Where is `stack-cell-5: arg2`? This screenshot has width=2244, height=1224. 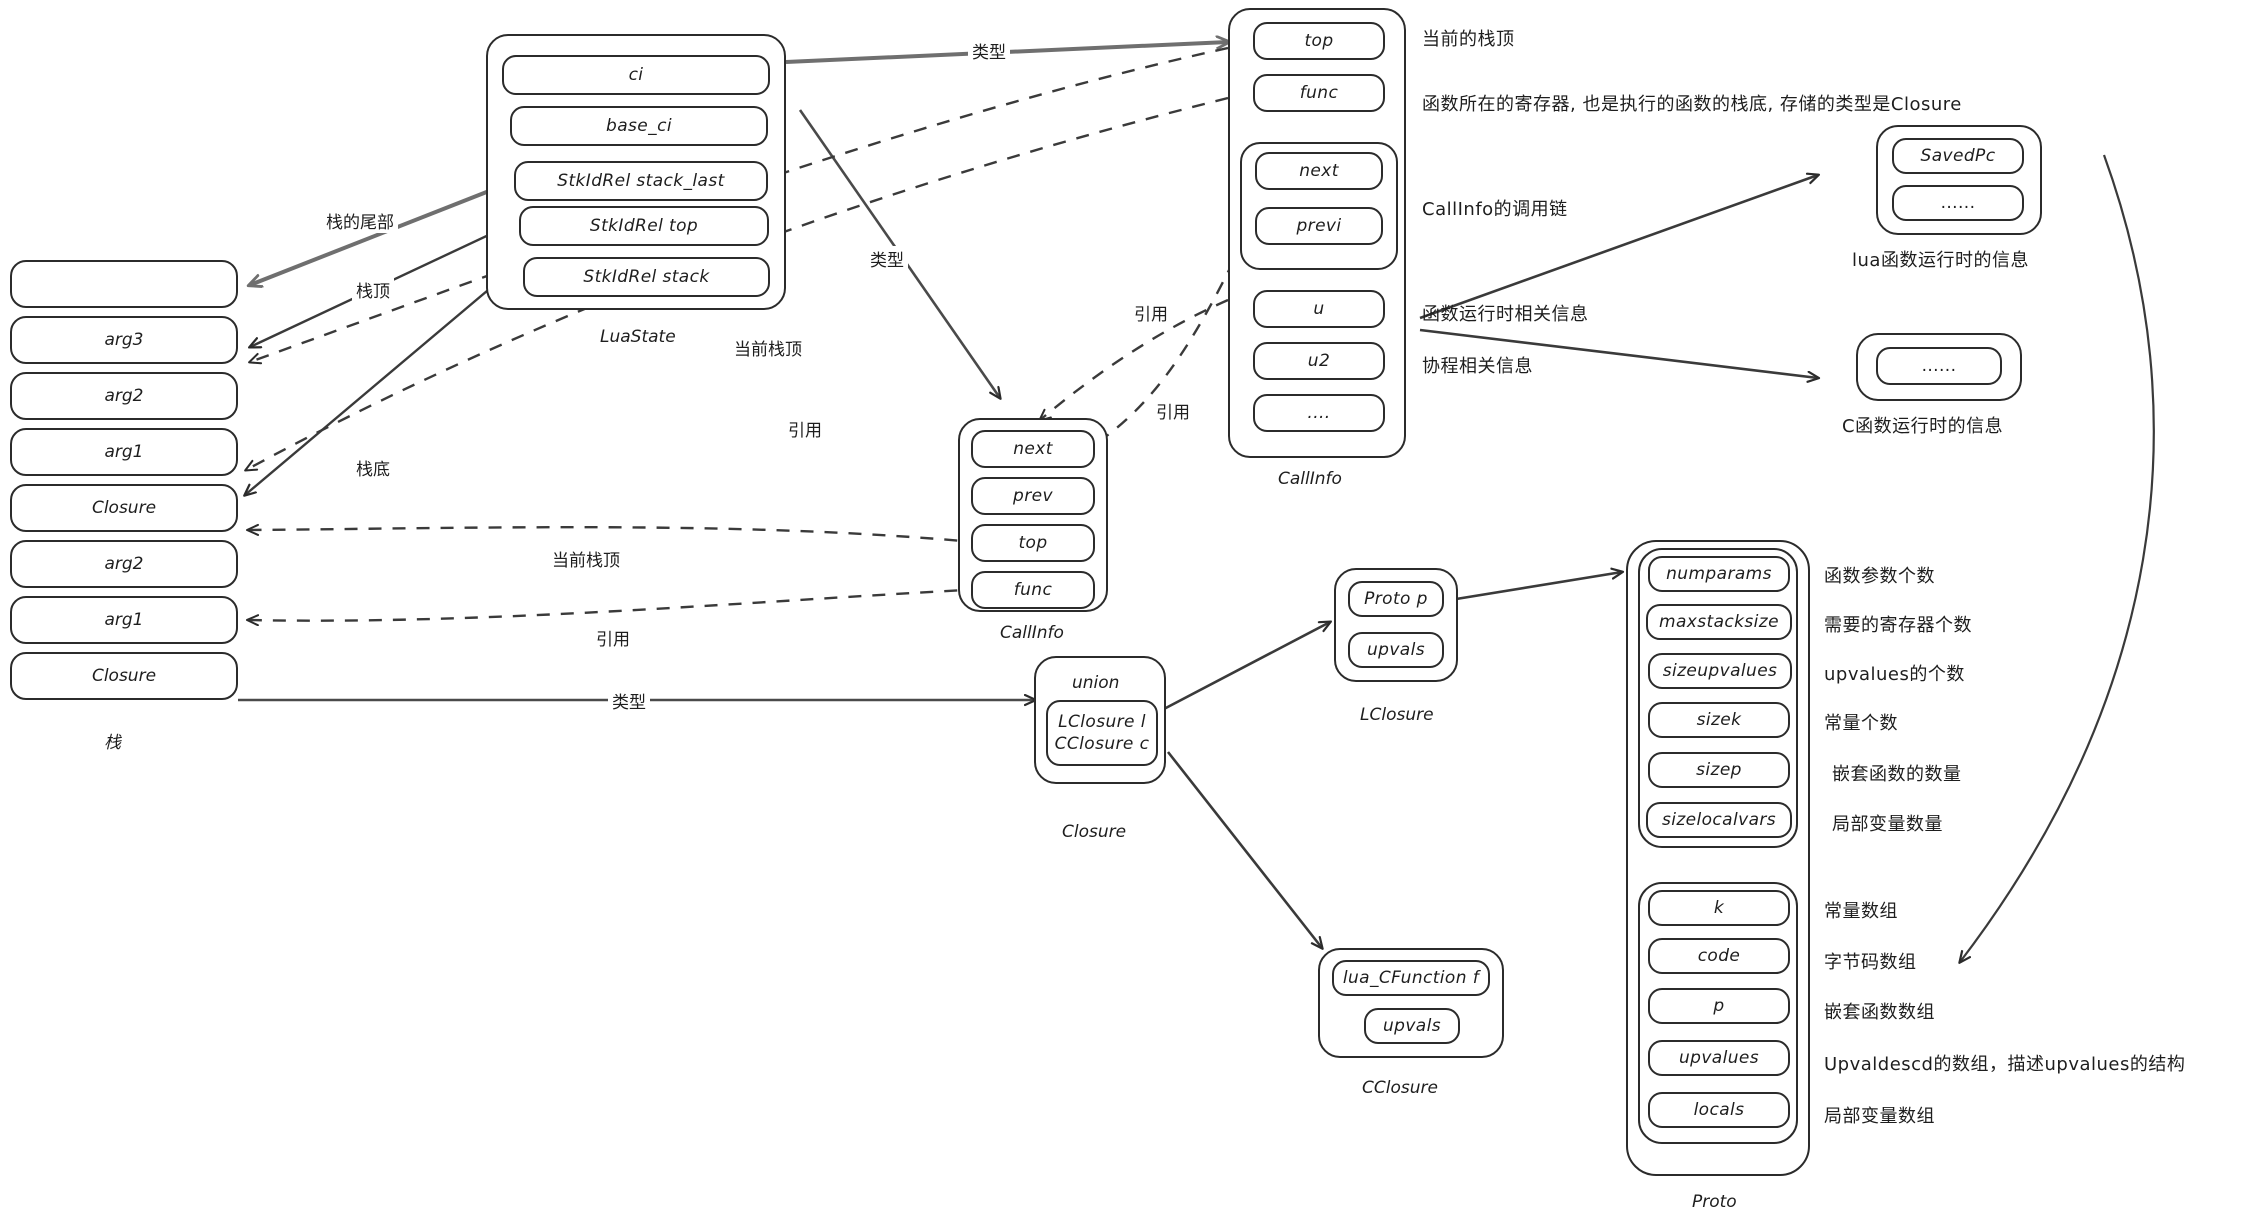 stack-cell-5: arg2 is located at coordinates (124, 564).